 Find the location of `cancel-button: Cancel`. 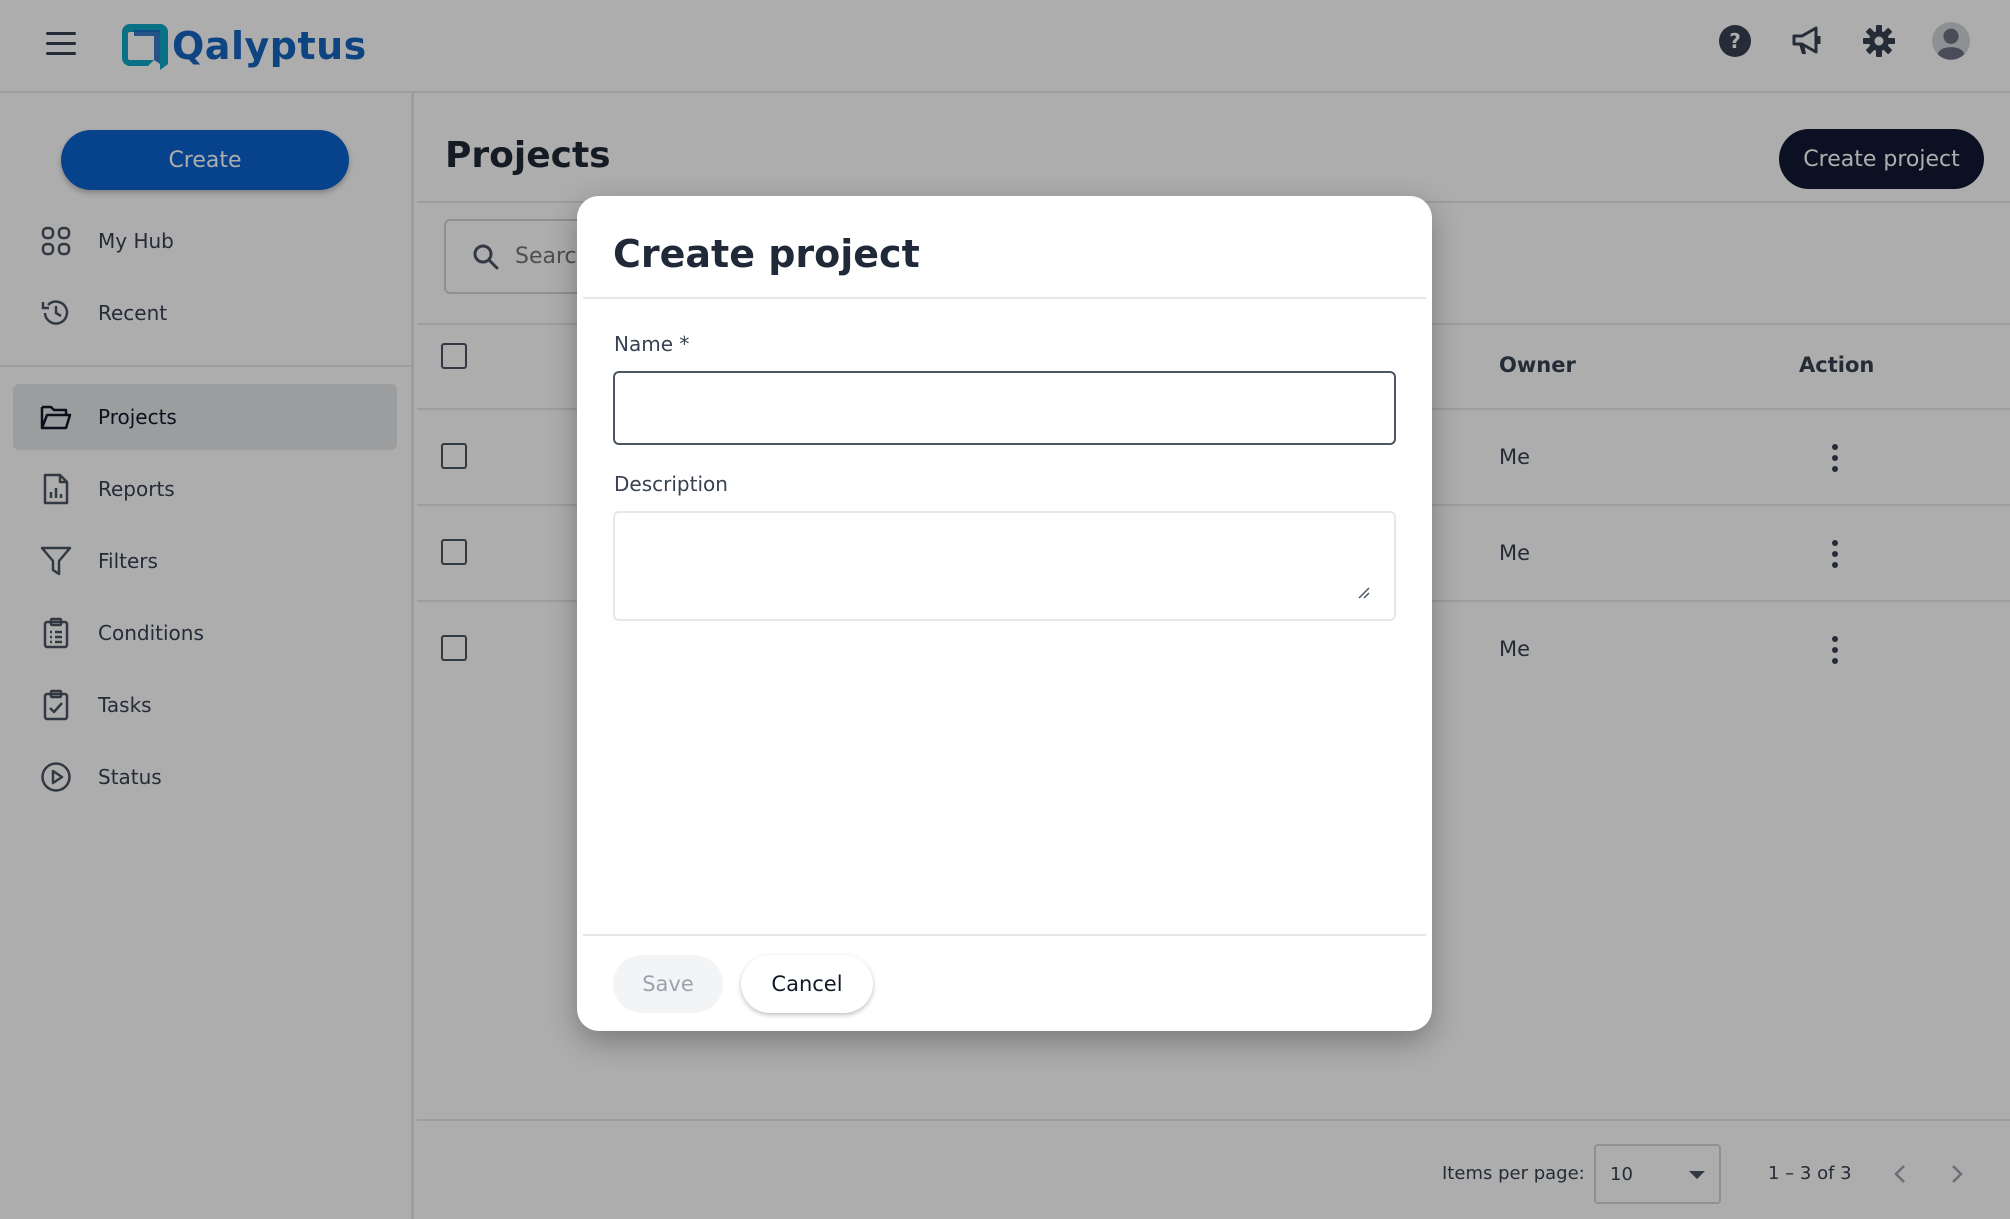

cancel-button: Cancel is located at coordinates (807, 984).